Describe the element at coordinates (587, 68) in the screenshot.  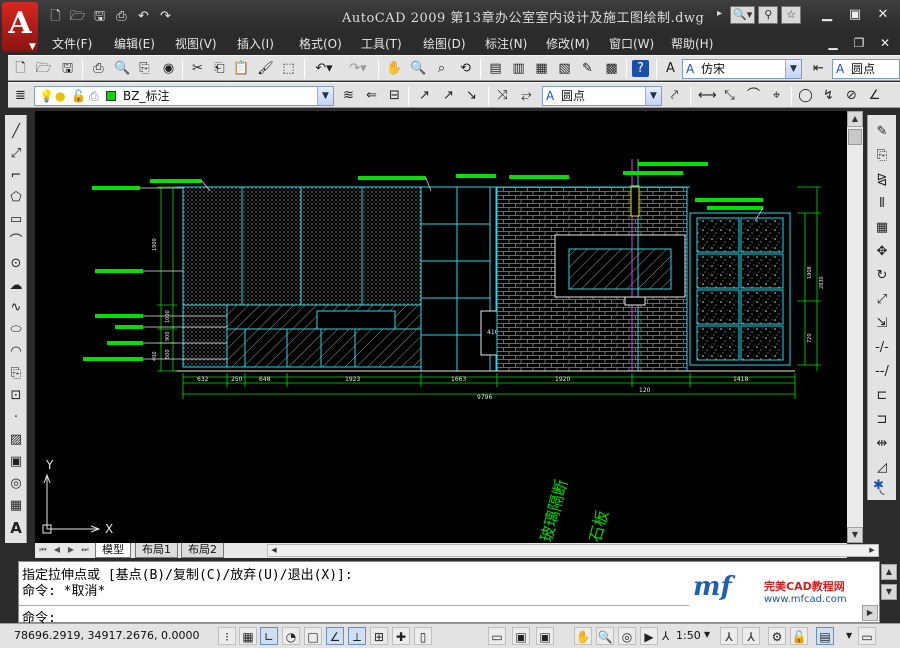
I see `markup-icon: ✎` at that location.